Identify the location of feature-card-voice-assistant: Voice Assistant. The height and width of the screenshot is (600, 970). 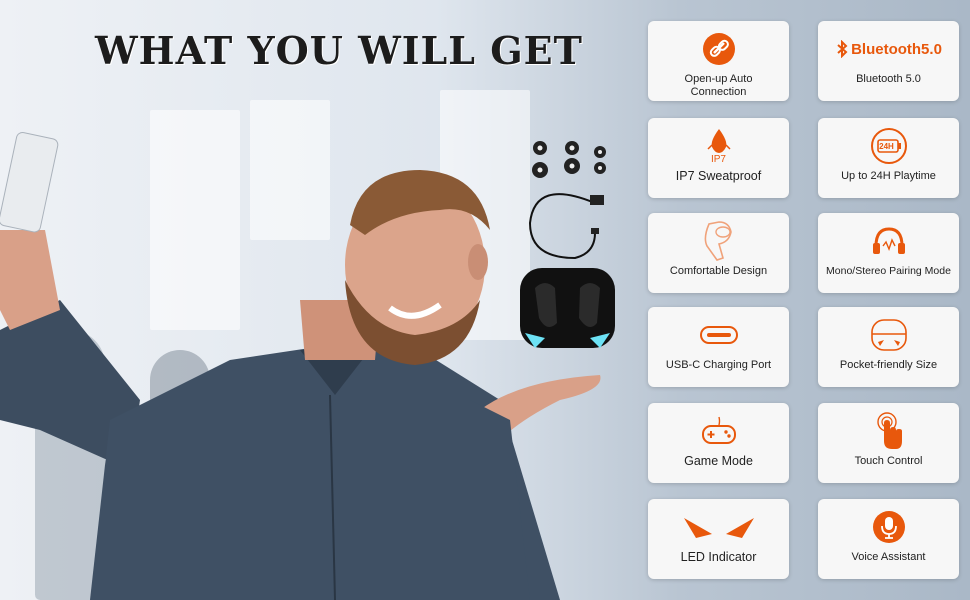
(888, 539).